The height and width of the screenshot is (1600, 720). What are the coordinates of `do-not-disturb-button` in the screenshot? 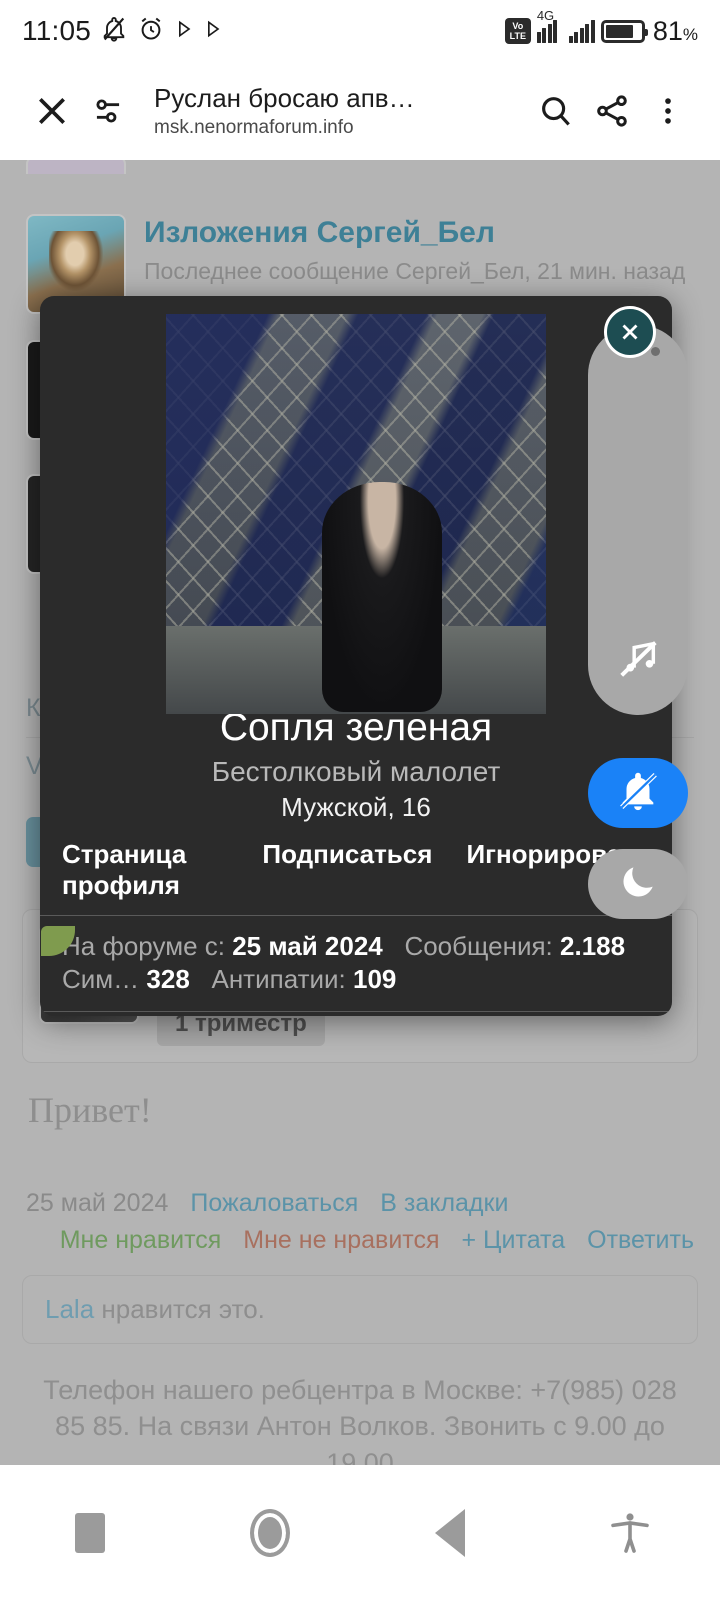 It's located at (638, 884).